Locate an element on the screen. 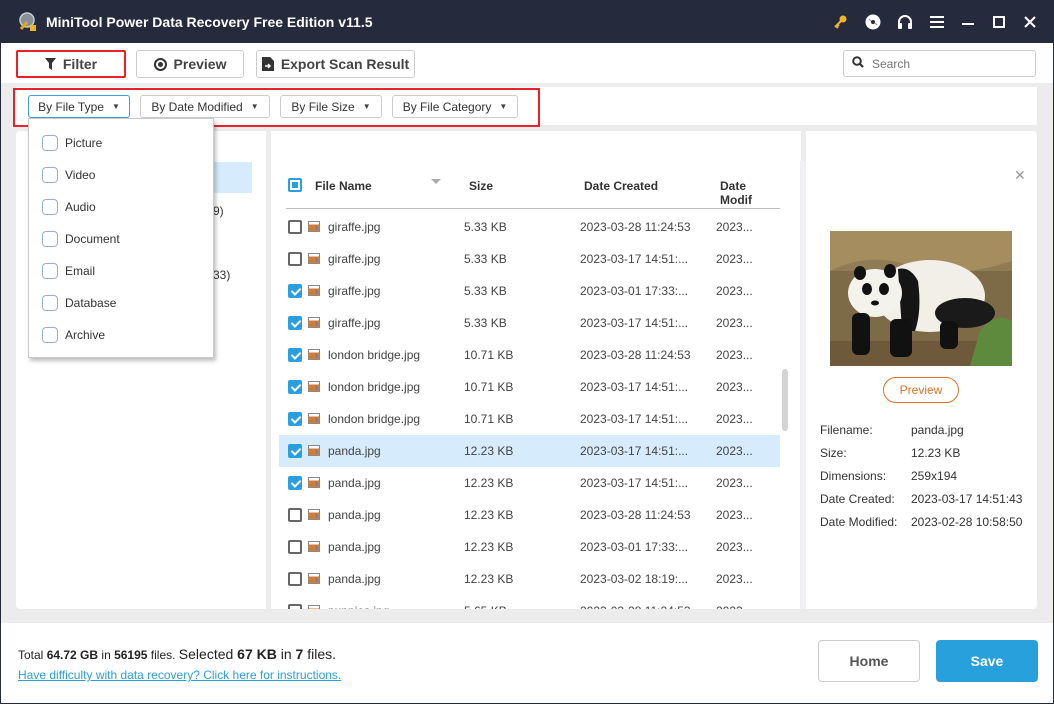 The width and height of the screenshot is (1054, 704). export-file-icon is located at coordinates (267, 64).